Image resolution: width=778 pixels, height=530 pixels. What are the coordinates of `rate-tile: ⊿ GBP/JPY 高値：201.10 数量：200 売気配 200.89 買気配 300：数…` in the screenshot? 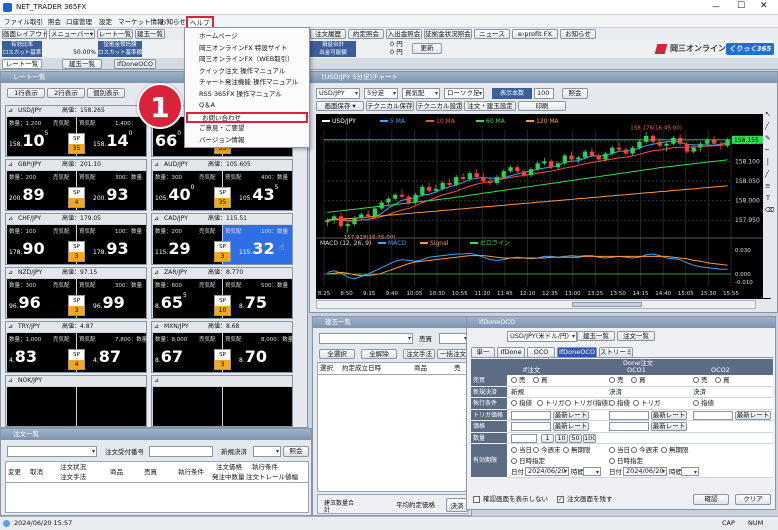 It's located at (76, 185).